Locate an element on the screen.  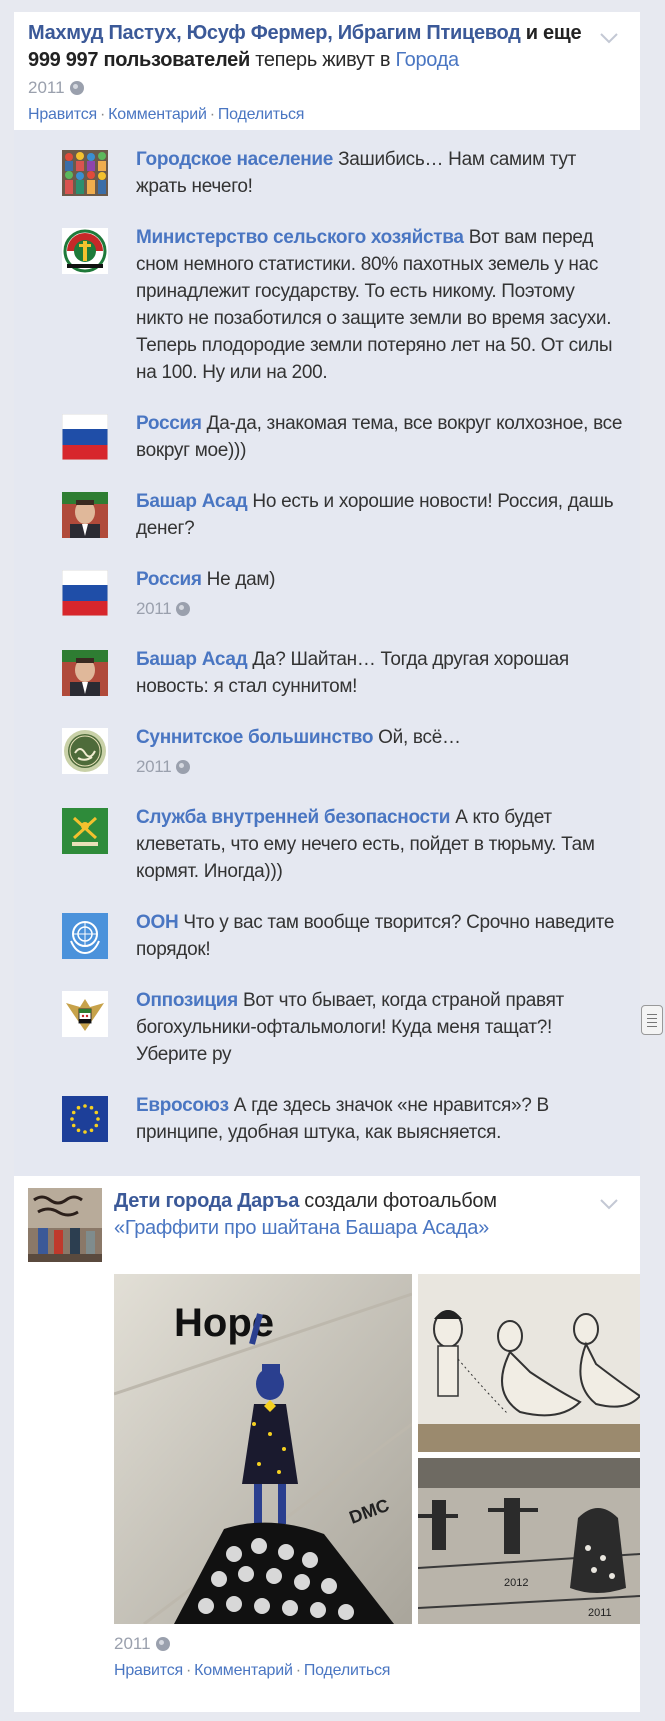
sunni-emblem-icon is located at coordinates (85, 751).